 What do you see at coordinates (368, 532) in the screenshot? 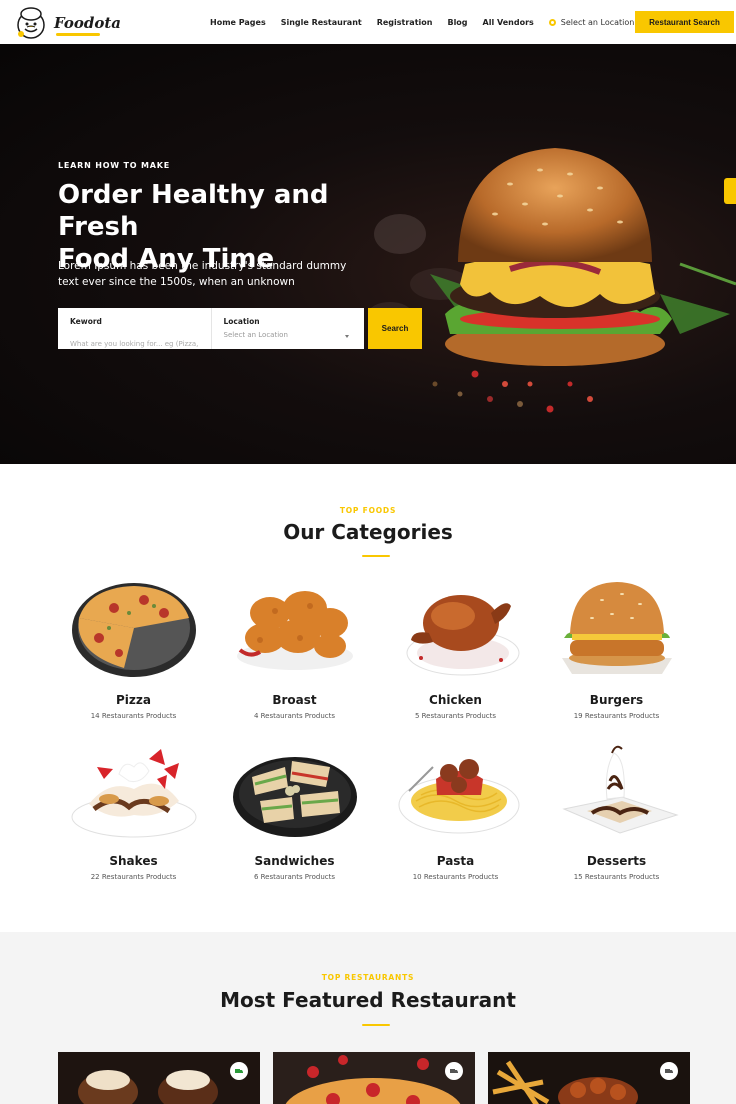
I see `categories-title: Our Categories` at bounding box center [368, 532].